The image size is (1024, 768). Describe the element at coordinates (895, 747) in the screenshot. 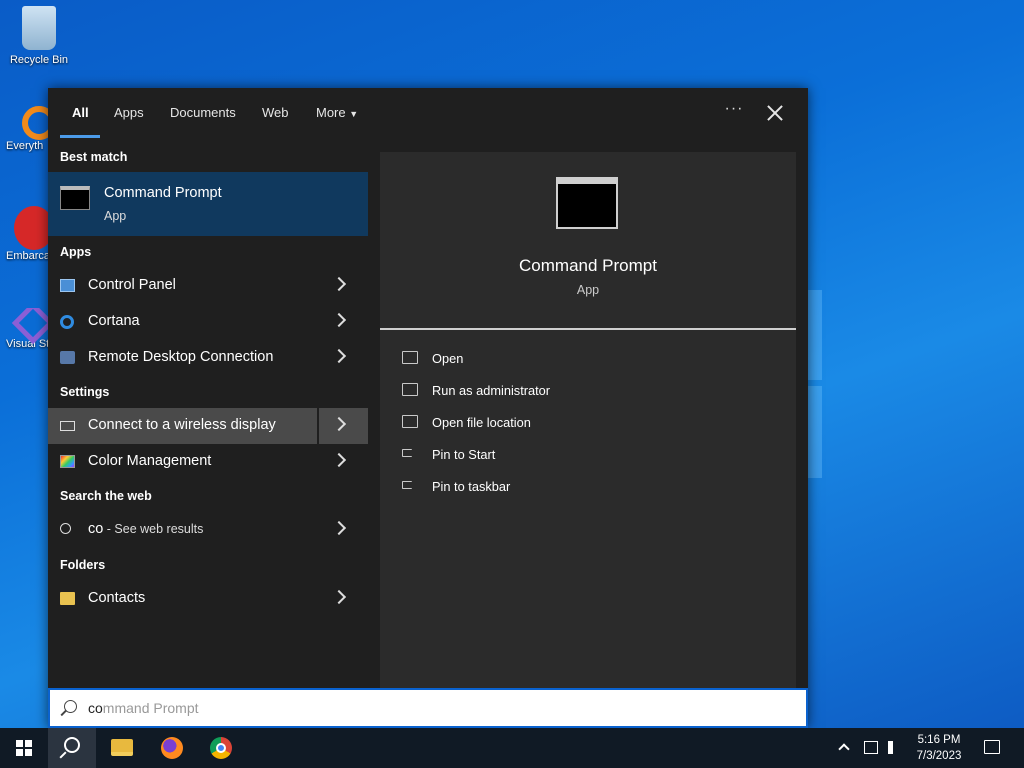

I see `volume-muted-icon` at that location.